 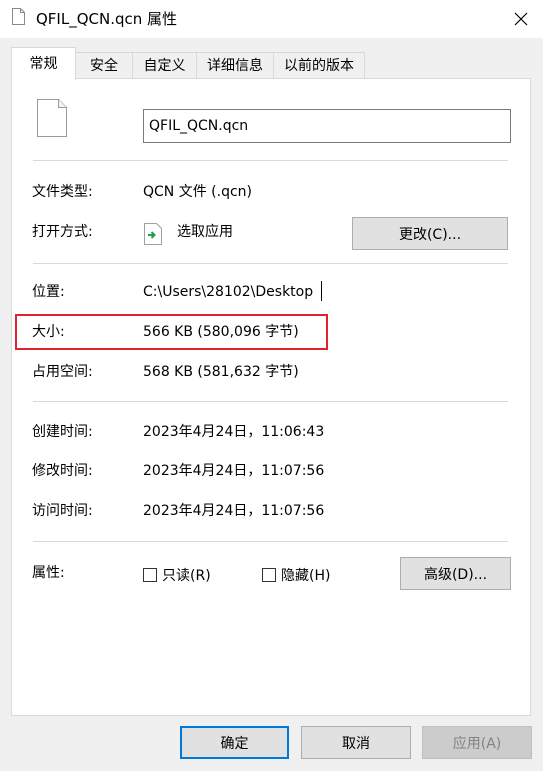 I want to click on accessed-value: 2023年4月24日，11:07:56, so click(x=234, y=511).